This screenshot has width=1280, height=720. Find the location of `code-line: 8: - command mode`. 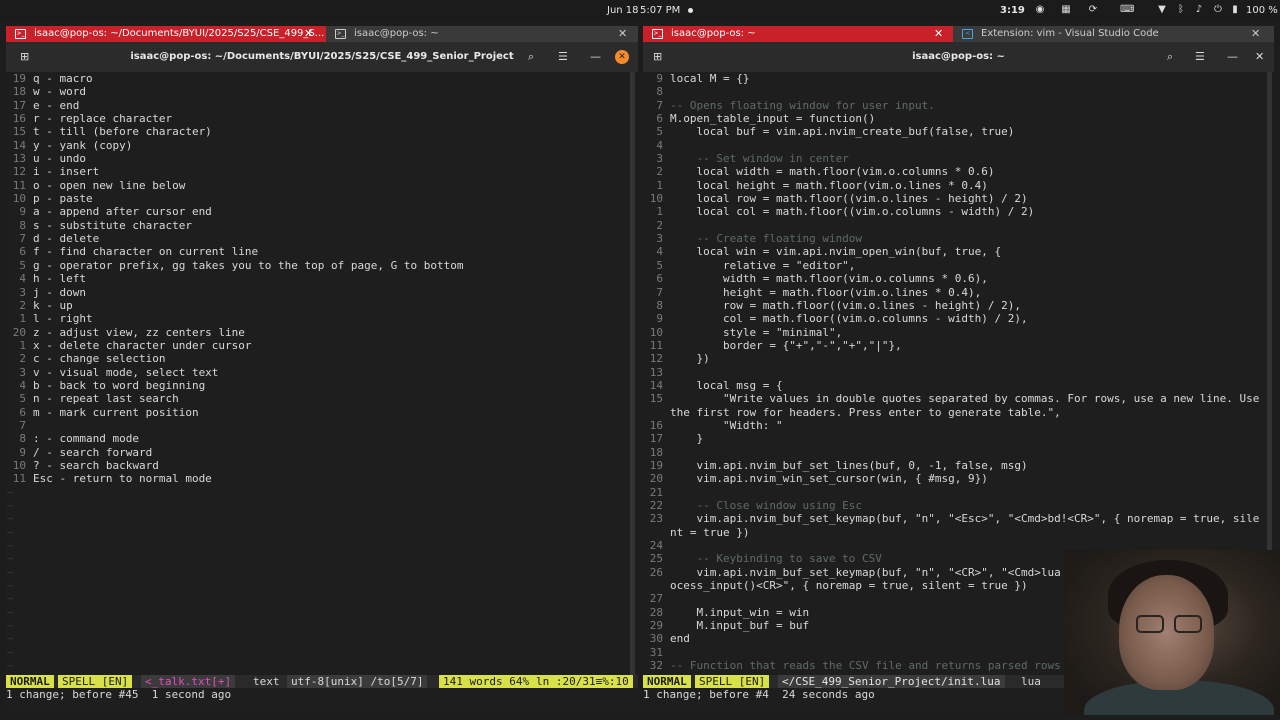

code-line: 8: - command mode is located at coordinates (322, 438).